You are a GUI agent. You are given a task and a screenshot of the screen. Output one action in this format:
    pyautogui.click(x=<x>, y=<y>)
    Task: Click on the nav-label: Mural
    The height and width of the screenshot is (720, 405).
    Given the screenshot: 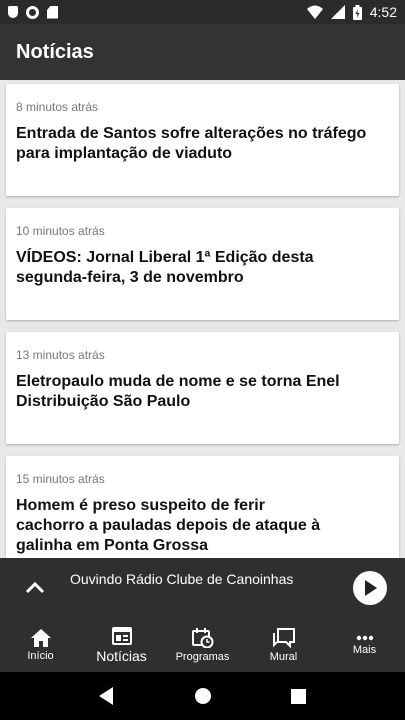 What is the action you would take?
    pyautogui.click(x=283, y=656)
    